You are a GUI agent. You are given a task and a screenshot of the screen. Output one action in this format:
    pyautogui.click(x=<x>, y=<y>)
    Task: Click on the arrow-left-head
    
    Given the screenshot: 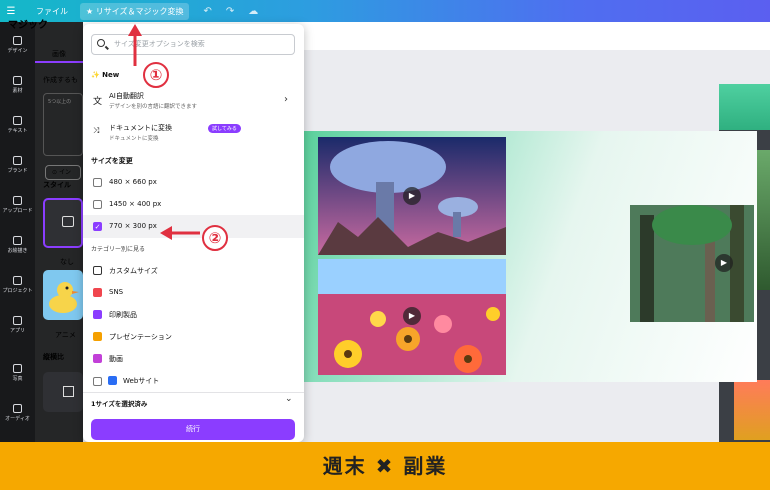 What is the action you would take?
    pyautogui.click(x=166, y=233)
    